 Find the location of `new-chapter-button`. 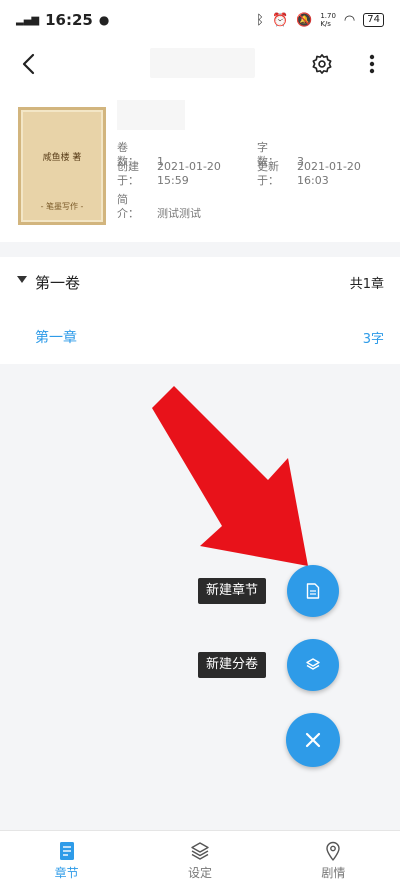

new-chapter-button is located at coordinates (313, 591).